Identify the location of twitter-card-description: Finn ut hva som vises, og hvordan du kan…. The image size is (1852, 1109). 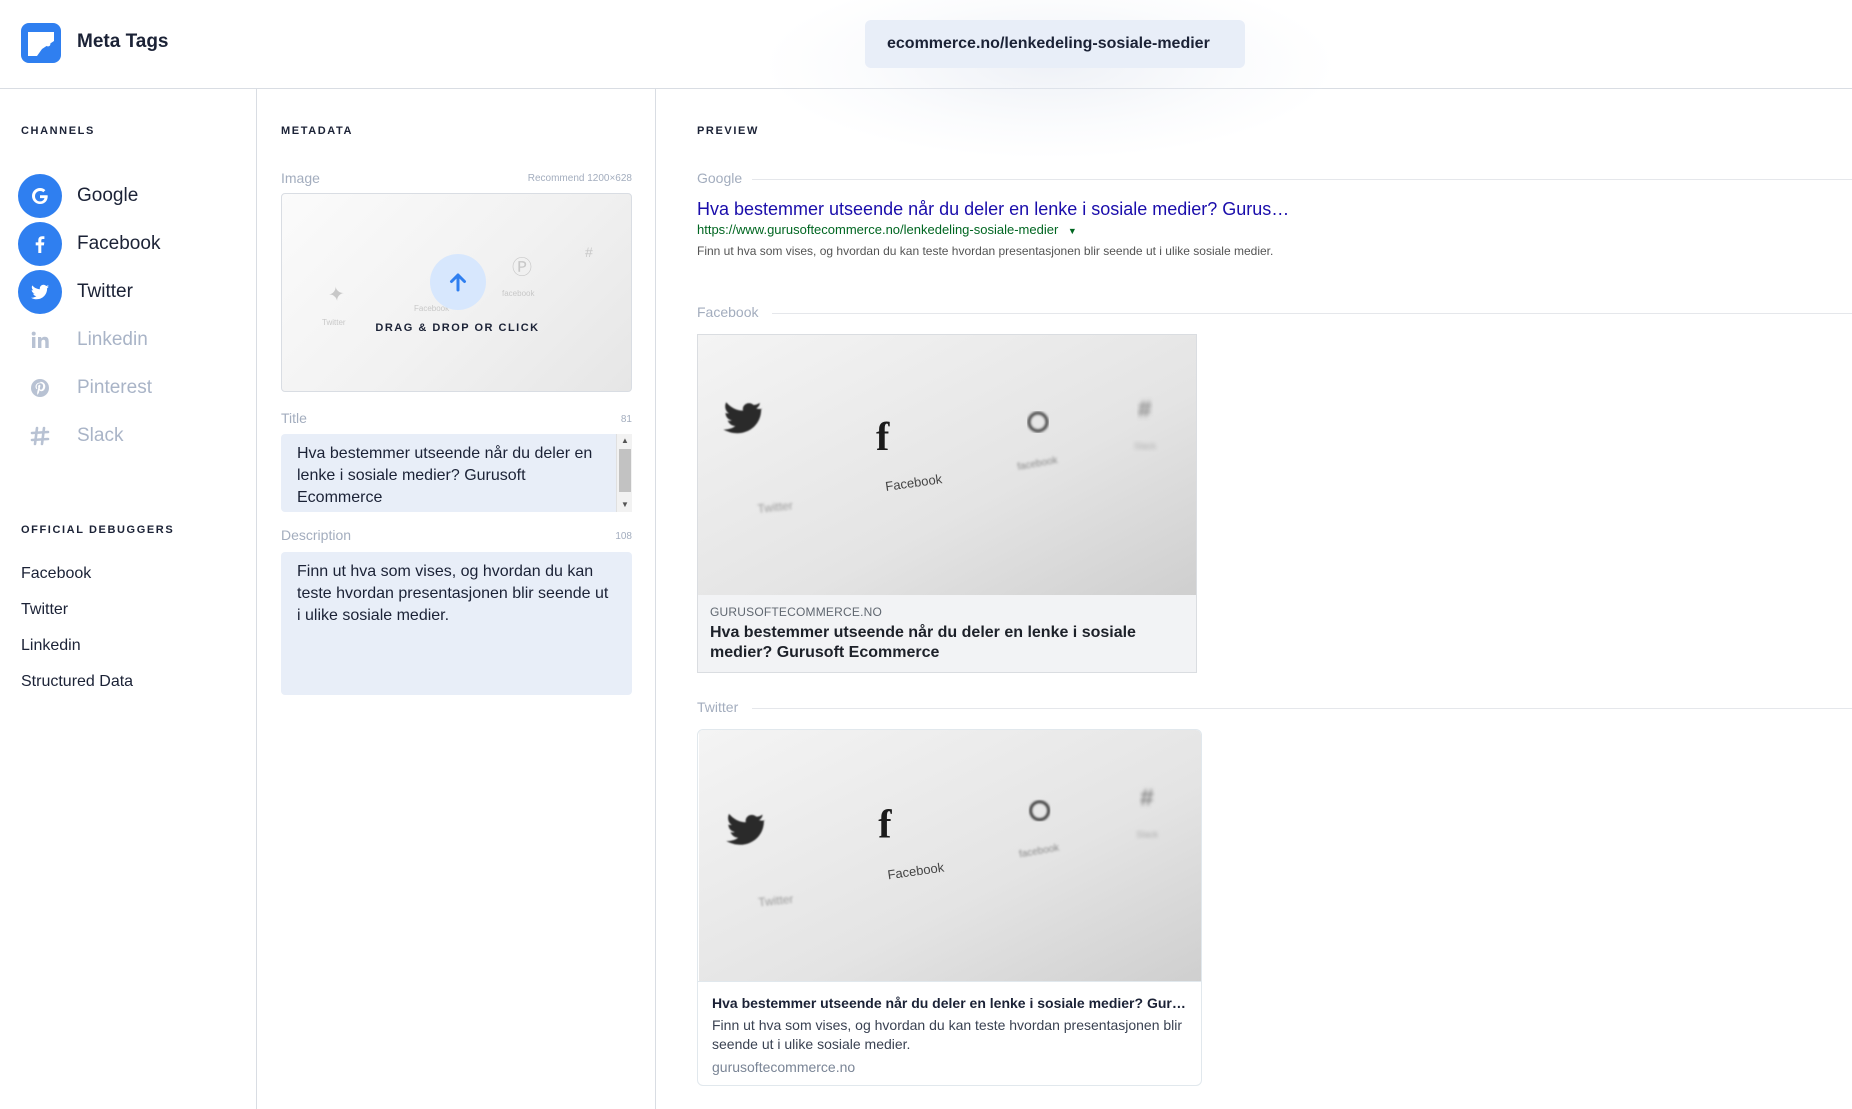
(947, 1034).